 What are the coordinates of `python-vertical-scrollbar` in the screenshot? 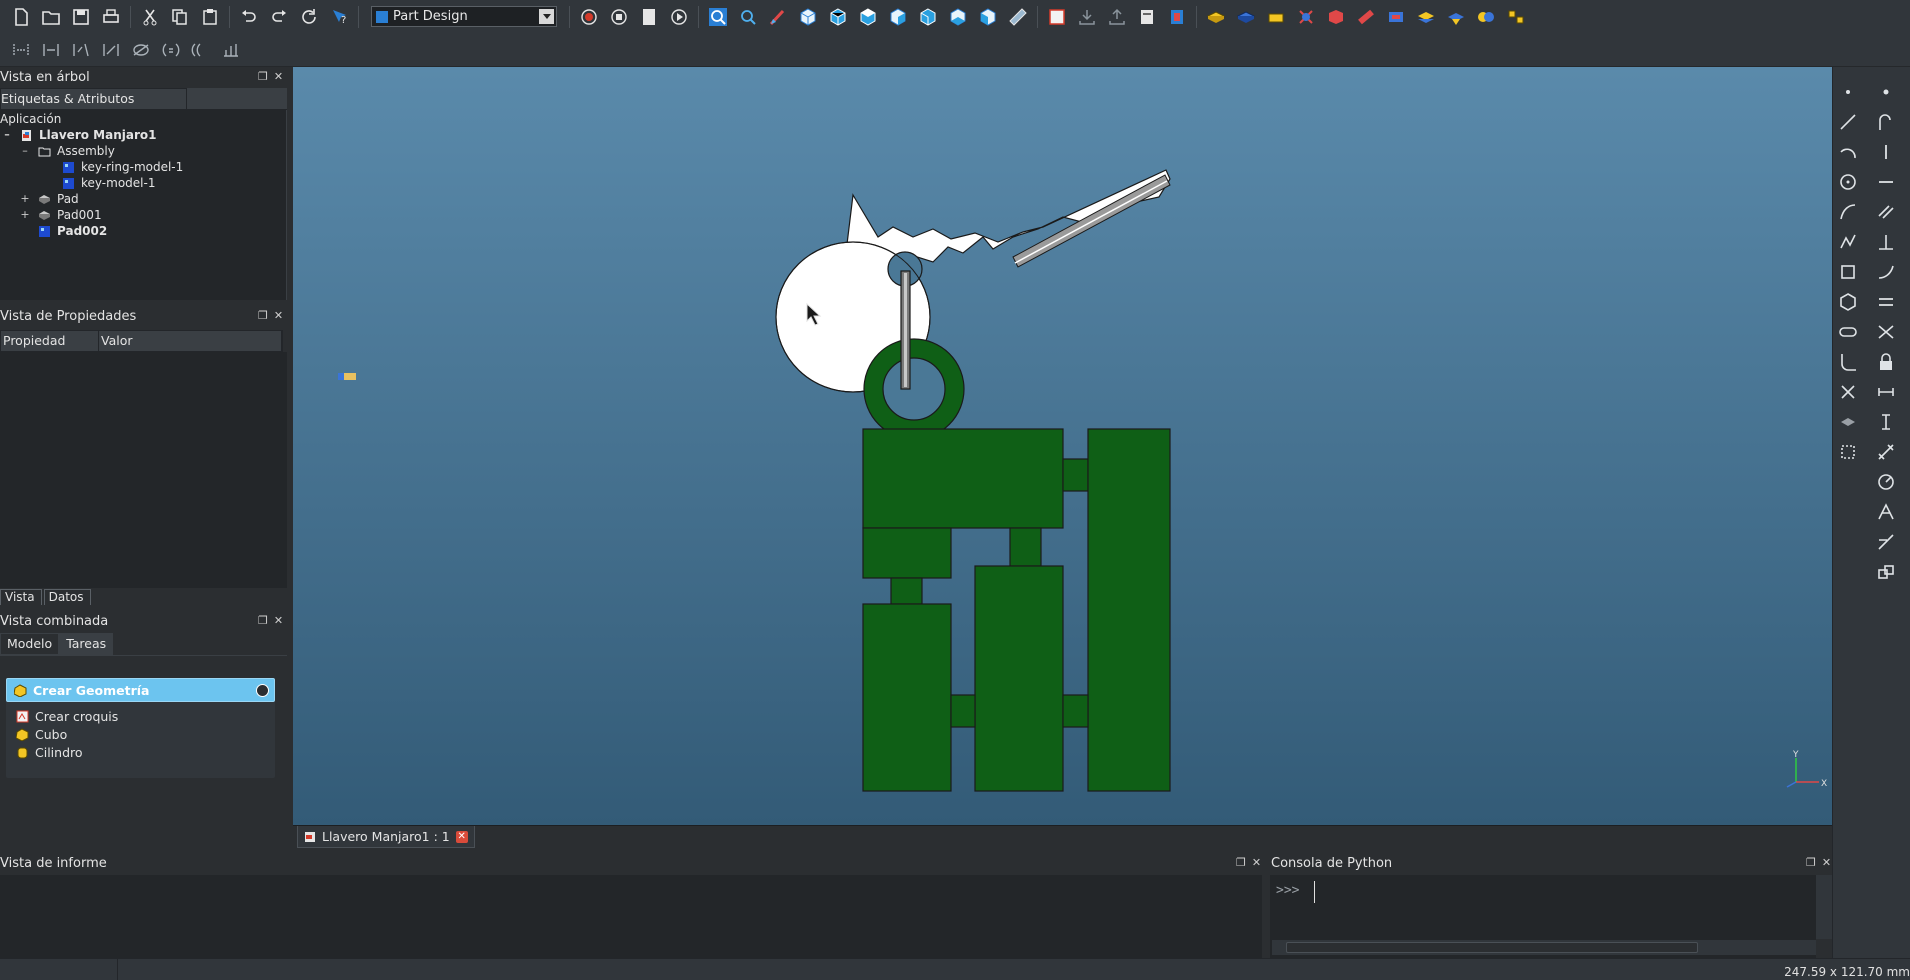 It's located at (1824, 907).